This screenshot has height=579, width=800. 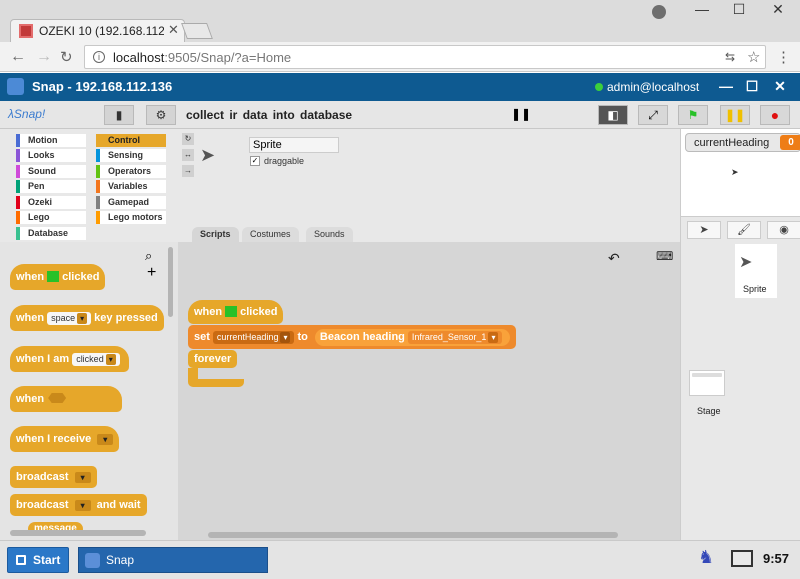 What do you see at coordinates (704, 230) in the screenshot?
I see `add-turtle-sprite-icon: ➤` at bounding box center [704, 230].